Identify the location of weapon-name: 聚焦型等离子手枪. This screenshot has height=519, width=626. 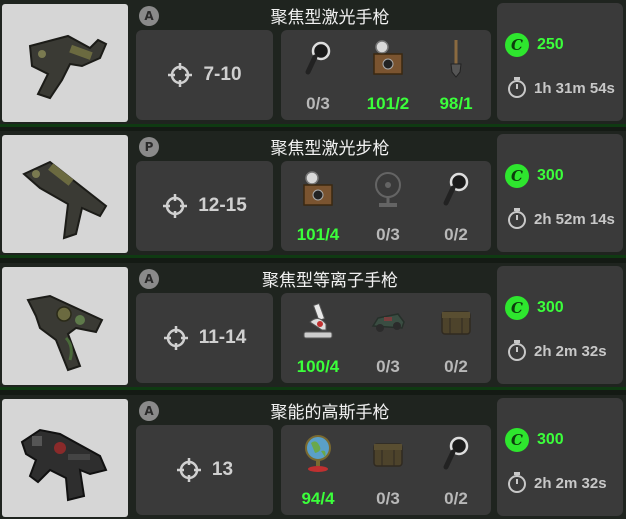
(330, 281).